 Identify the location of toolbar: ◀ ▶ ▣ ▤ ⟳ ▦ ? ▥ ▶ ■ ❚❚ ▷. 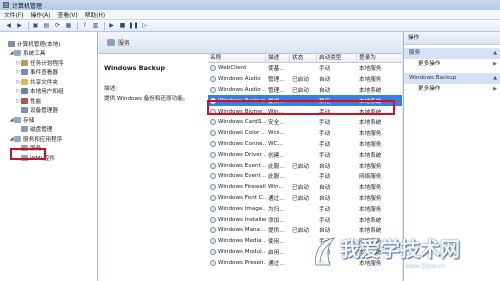
(250, 26).